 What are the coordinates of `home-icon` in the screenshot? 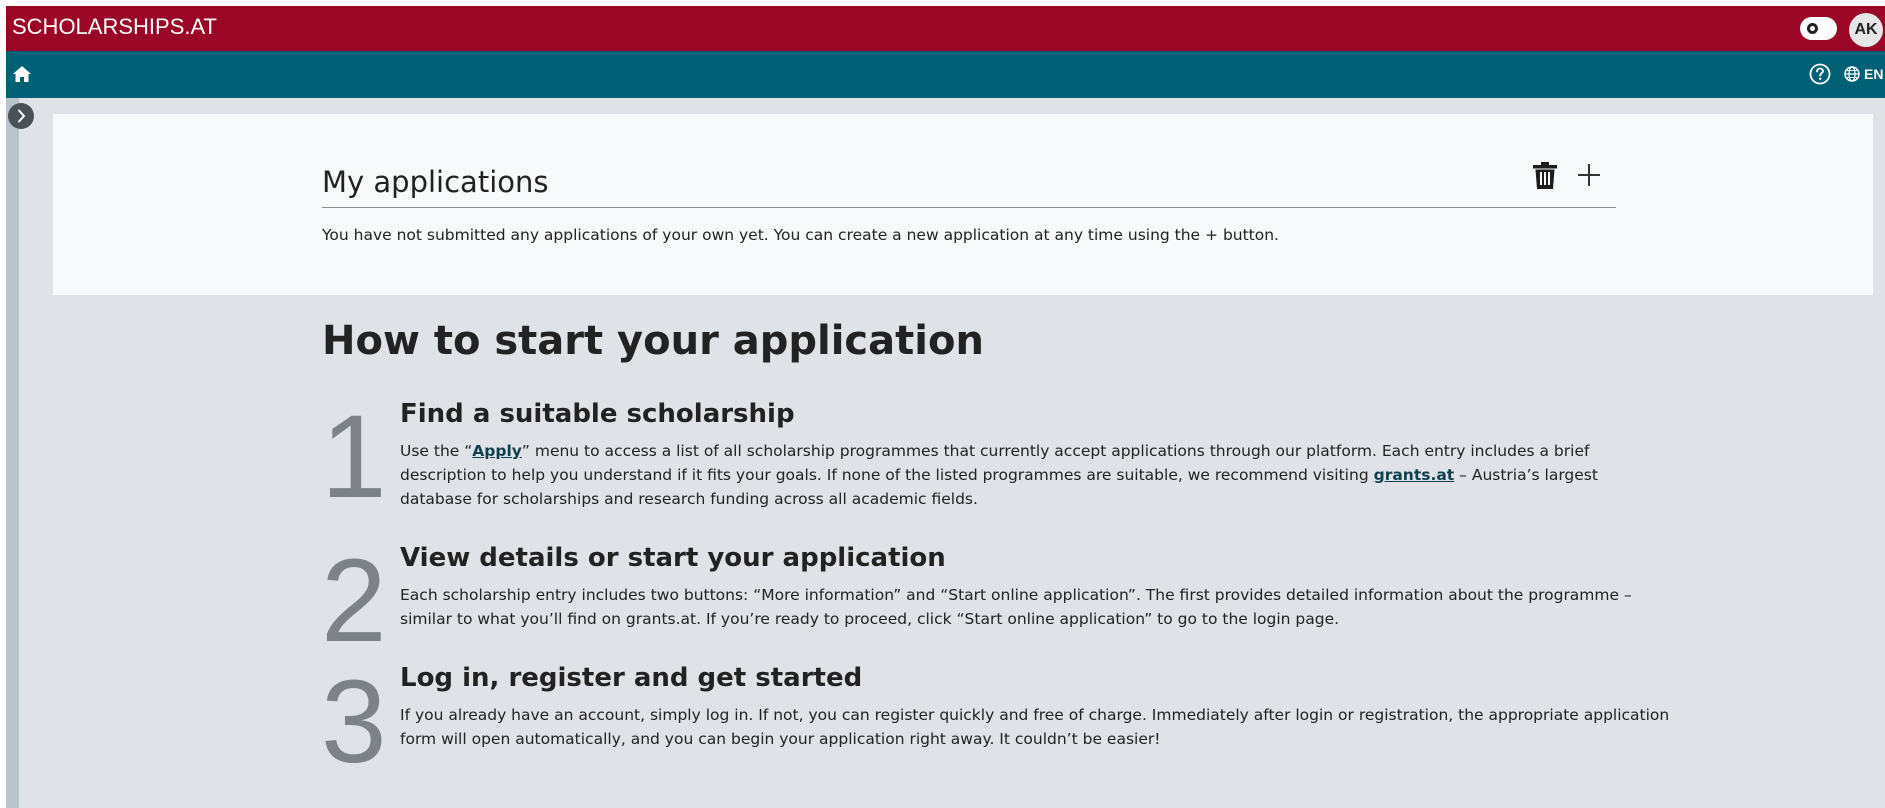 It's located at (22, 74).